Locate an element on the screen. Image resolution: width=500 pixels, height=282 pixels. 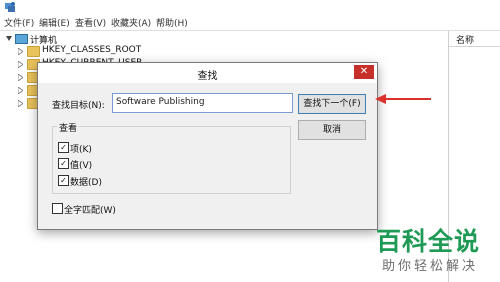
values-label: 值(V) is located at coordinates (81, 164).